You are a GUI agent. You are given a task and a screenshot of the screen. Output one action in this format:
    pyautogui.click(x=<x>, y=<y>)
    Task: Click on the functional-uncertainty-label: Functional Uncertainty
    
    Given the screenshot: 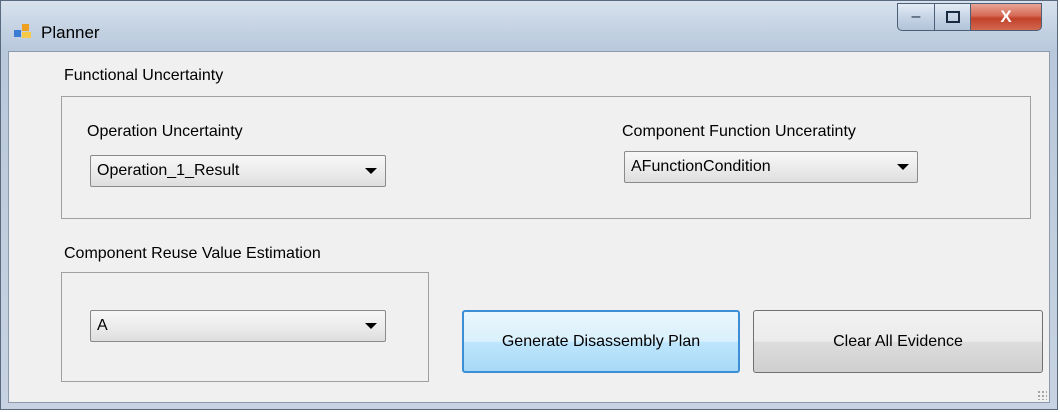 What is the action you would take?
    pyautogui.click(x=144, y=75)
    